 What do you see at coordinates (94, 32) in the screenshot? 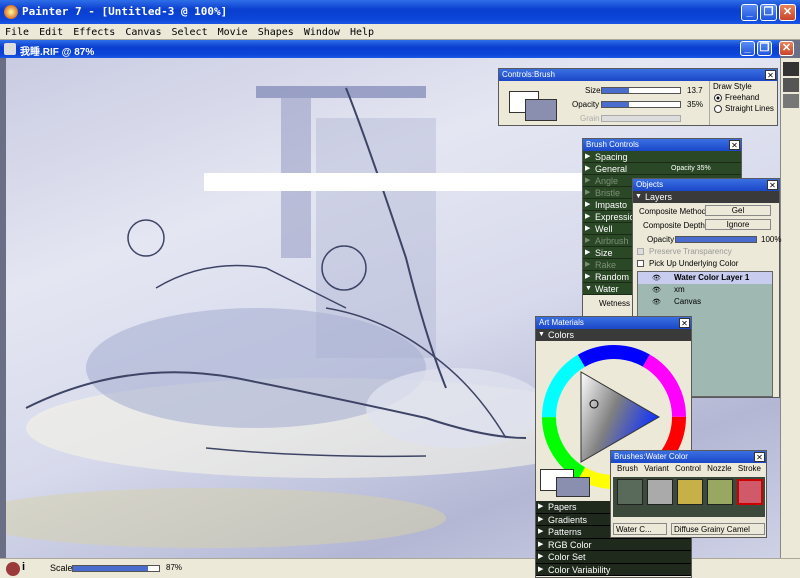
I see `menu-effects: Effects` at bounding box center [94, 32].